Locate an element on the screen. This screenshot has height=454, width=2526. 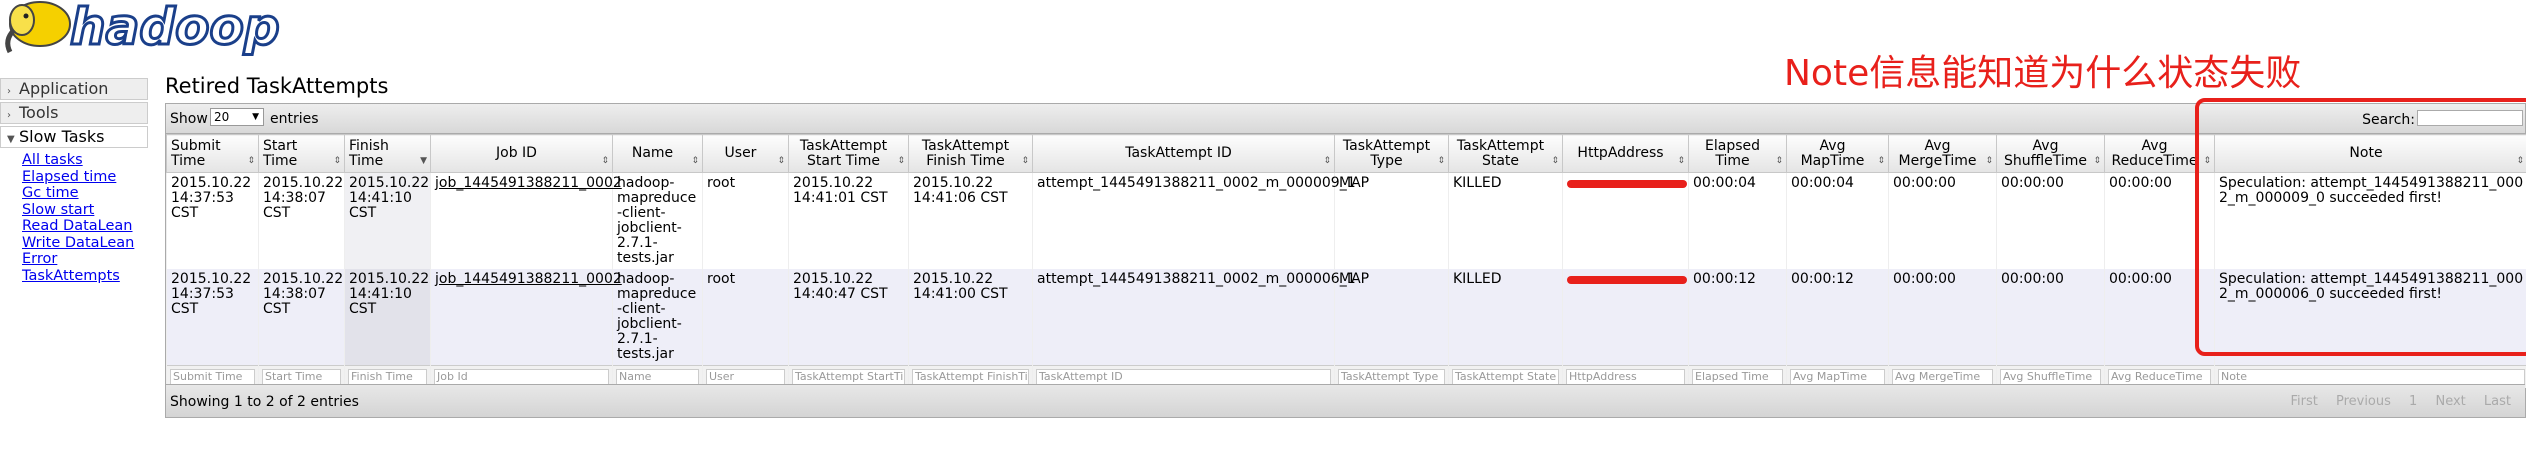
filter-input-name: Name is located at coordinates (657, 377).